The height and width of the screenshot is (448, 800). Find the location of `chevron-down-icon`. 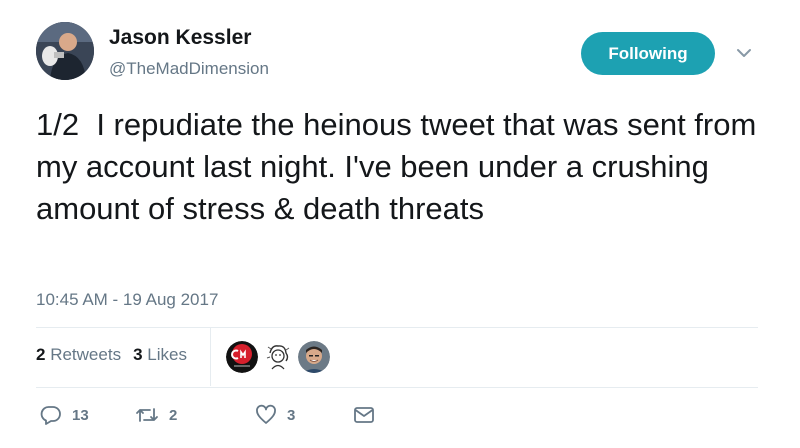

chevron-down-icon is located at coordinates (744, 53).